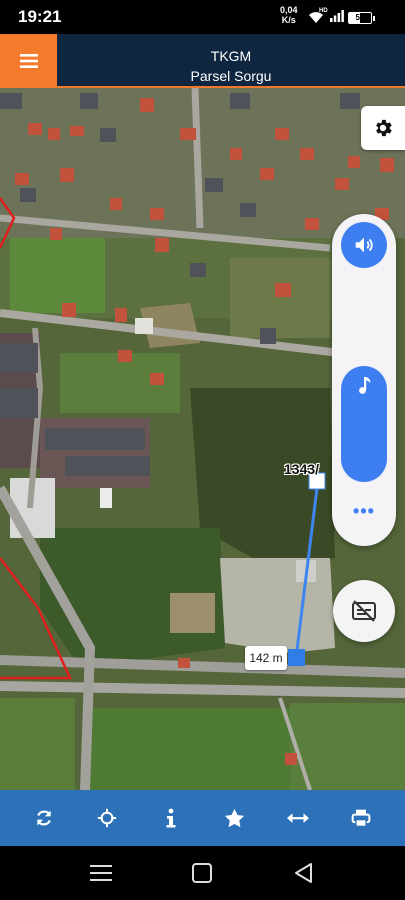 The image size is (405, 900). I want to click on info-icon, so click(171, 818).